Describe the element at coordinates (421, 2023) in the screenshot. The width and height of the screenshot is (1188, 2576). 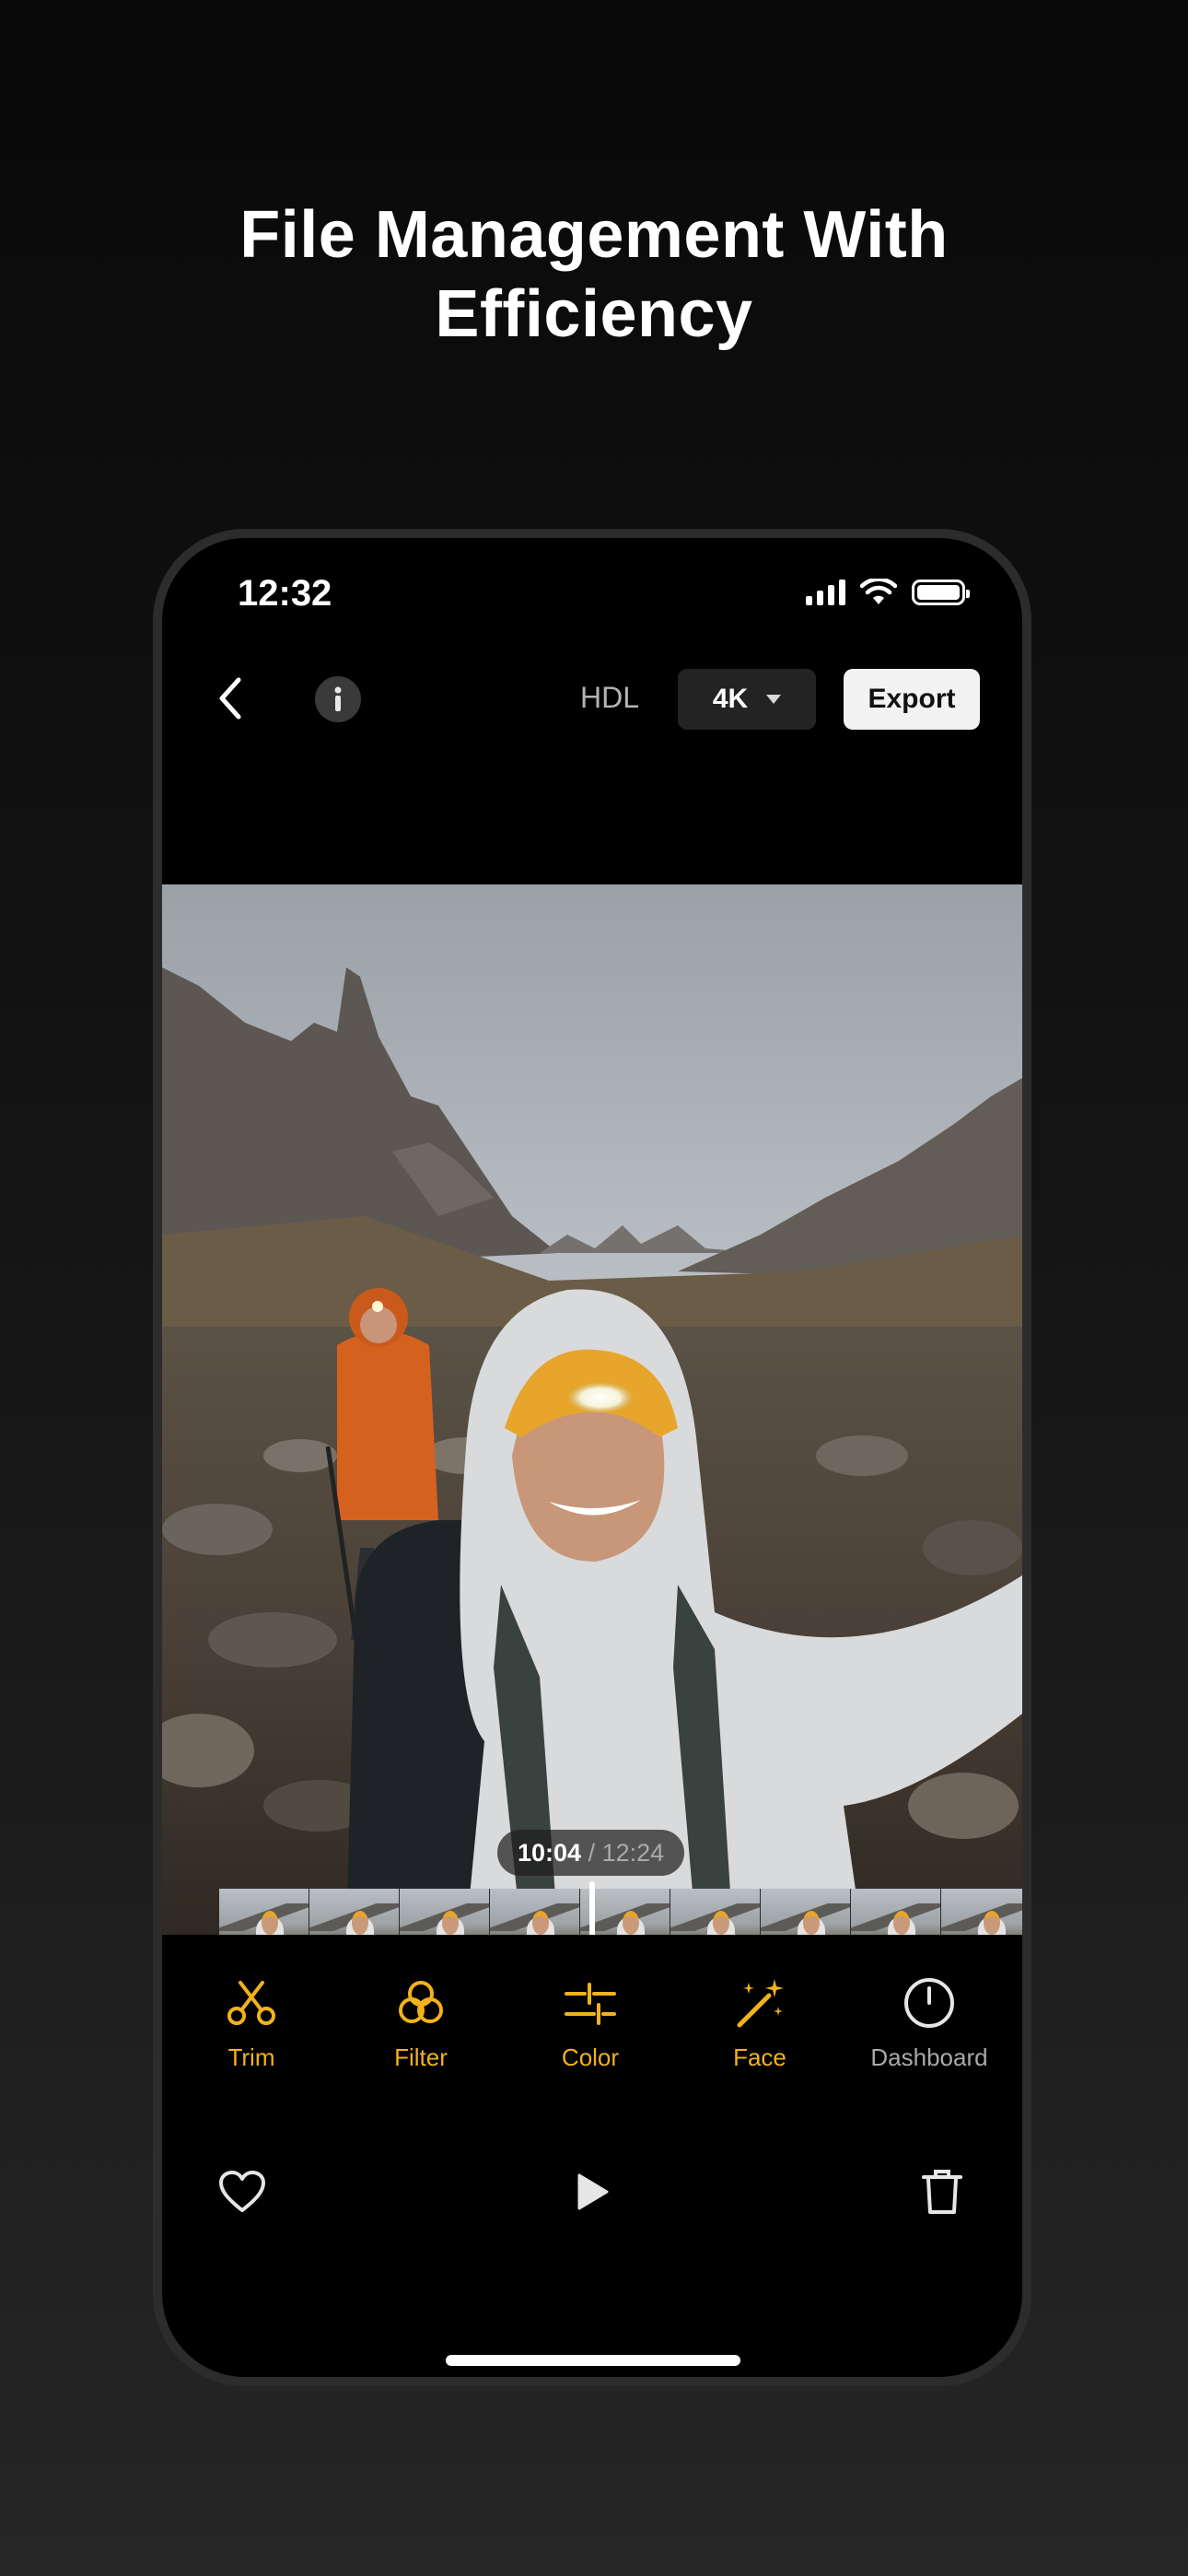
I see `tool-filter: Filter` at that location.